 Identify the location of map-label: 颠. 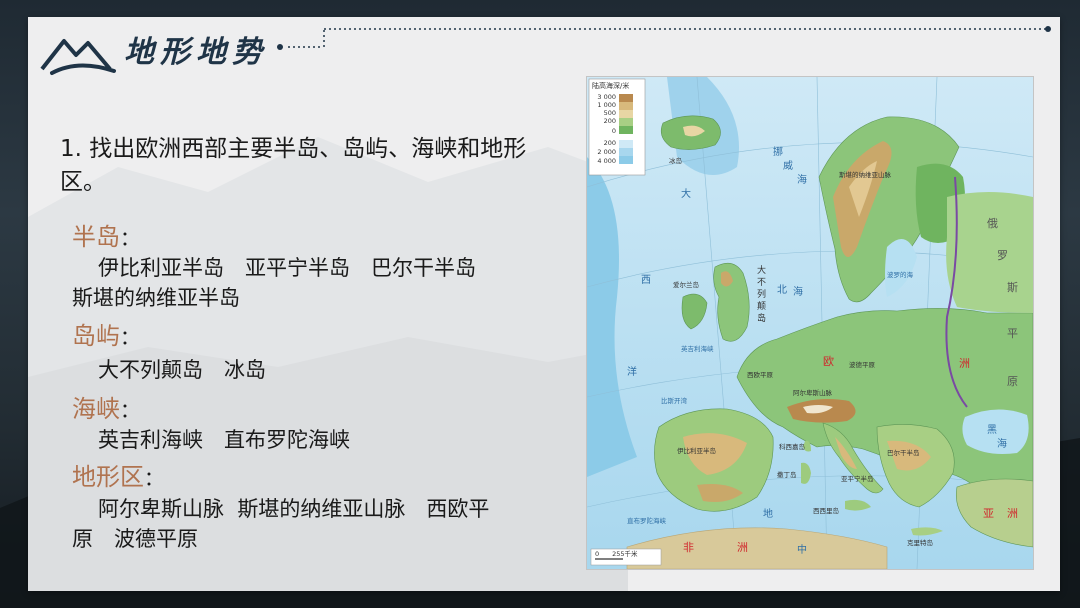
(761, 306).